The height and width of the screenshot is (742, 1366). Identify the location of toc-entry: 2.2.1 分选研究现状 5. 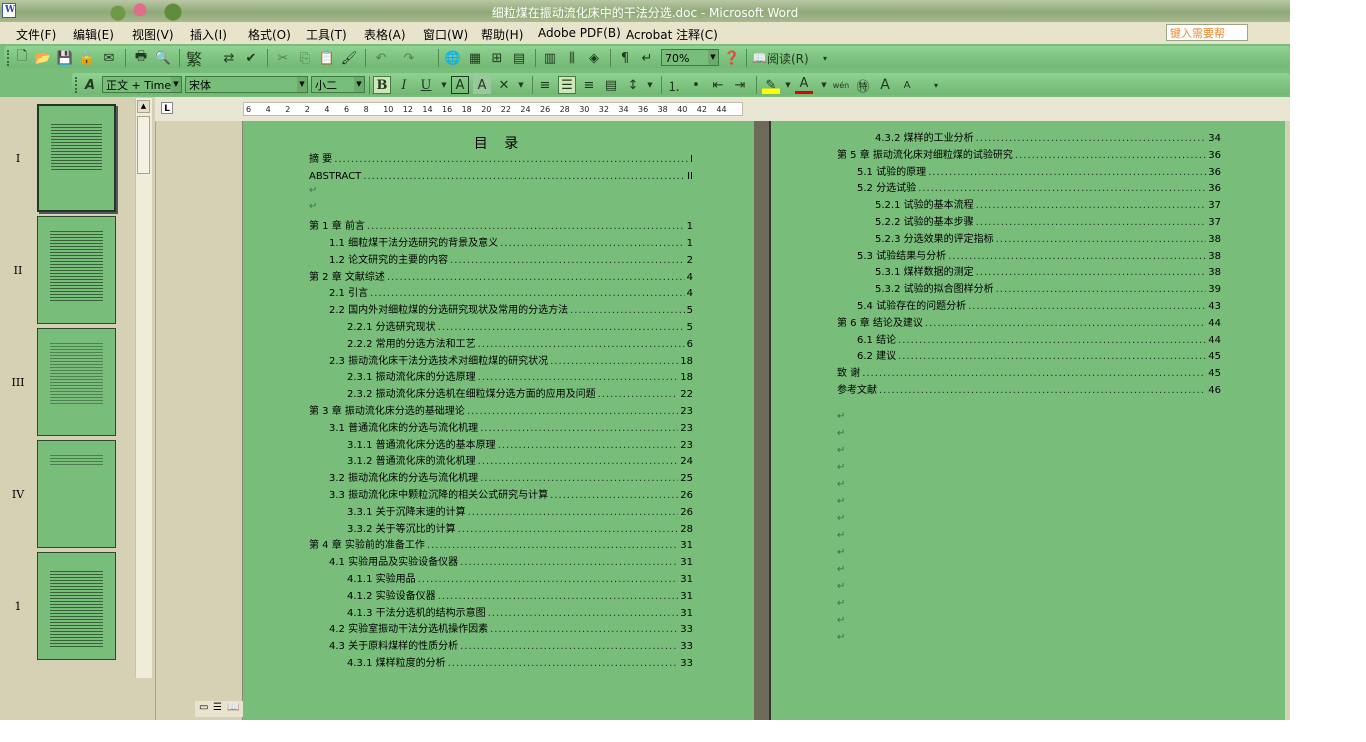
(520, 328).